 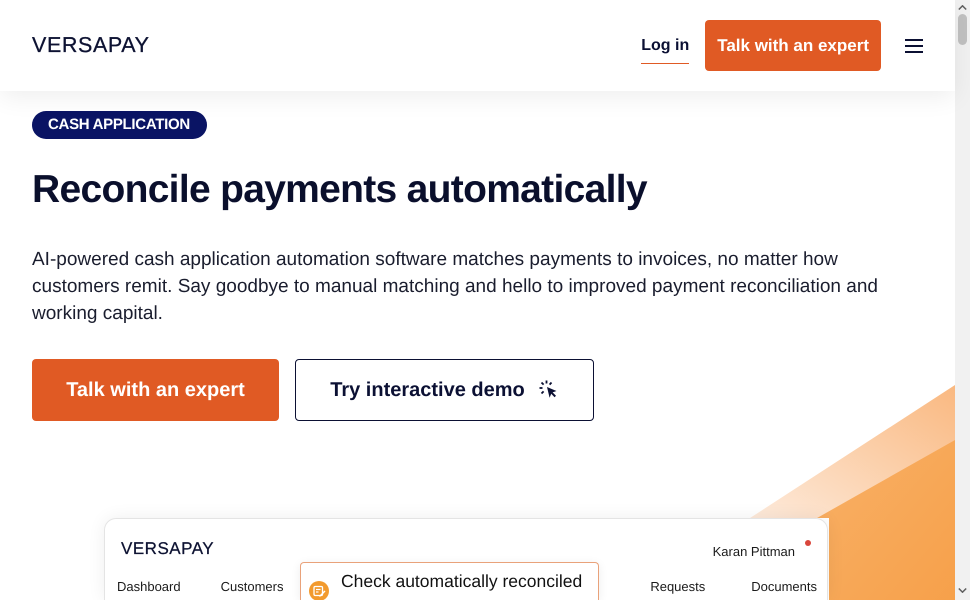 I want to click on dashboard-nav-item: Documents, so click(x=784, y=587).